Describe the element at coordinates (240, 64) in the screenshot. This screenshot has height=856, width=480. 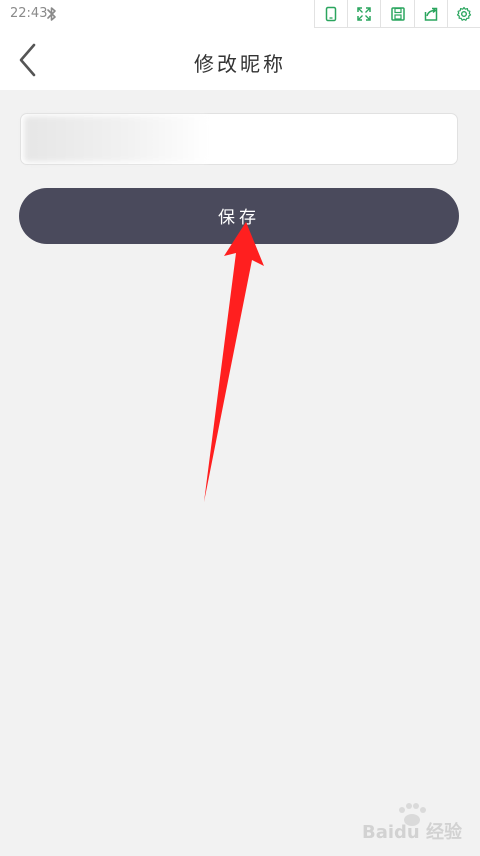
I see `page-title: 修改昵称` at that location.